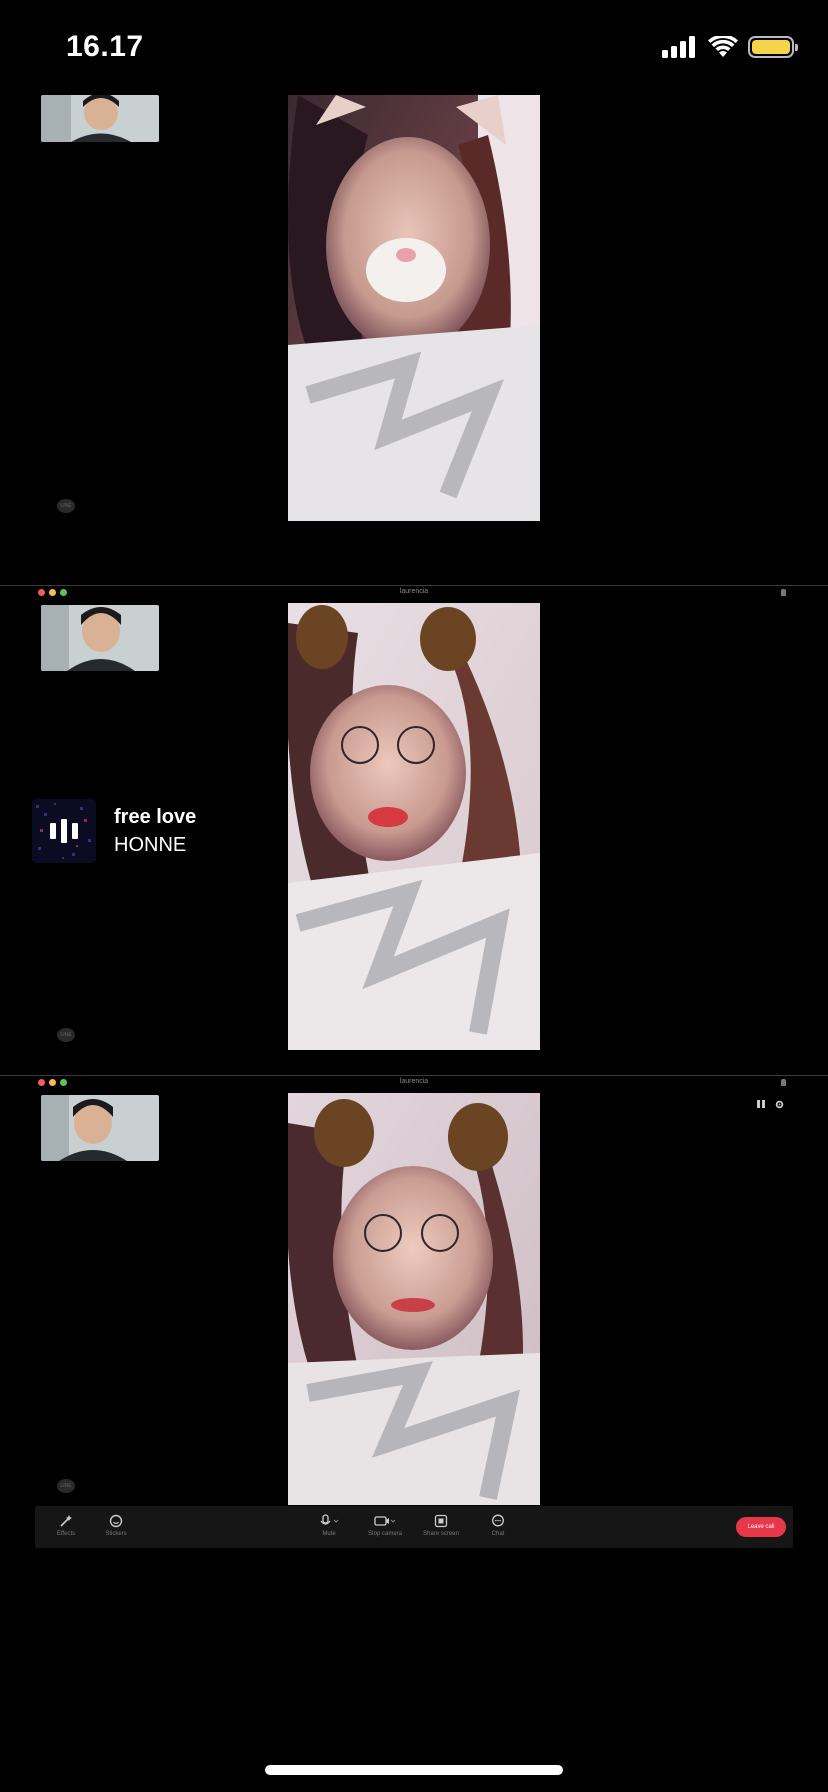 Image resolution: width=828 pixels, height=1792 pixels. What do you see at coordinates (385, 1521) in the screenshot?
I see `camera-icon` at bounding box center [385, 1521].